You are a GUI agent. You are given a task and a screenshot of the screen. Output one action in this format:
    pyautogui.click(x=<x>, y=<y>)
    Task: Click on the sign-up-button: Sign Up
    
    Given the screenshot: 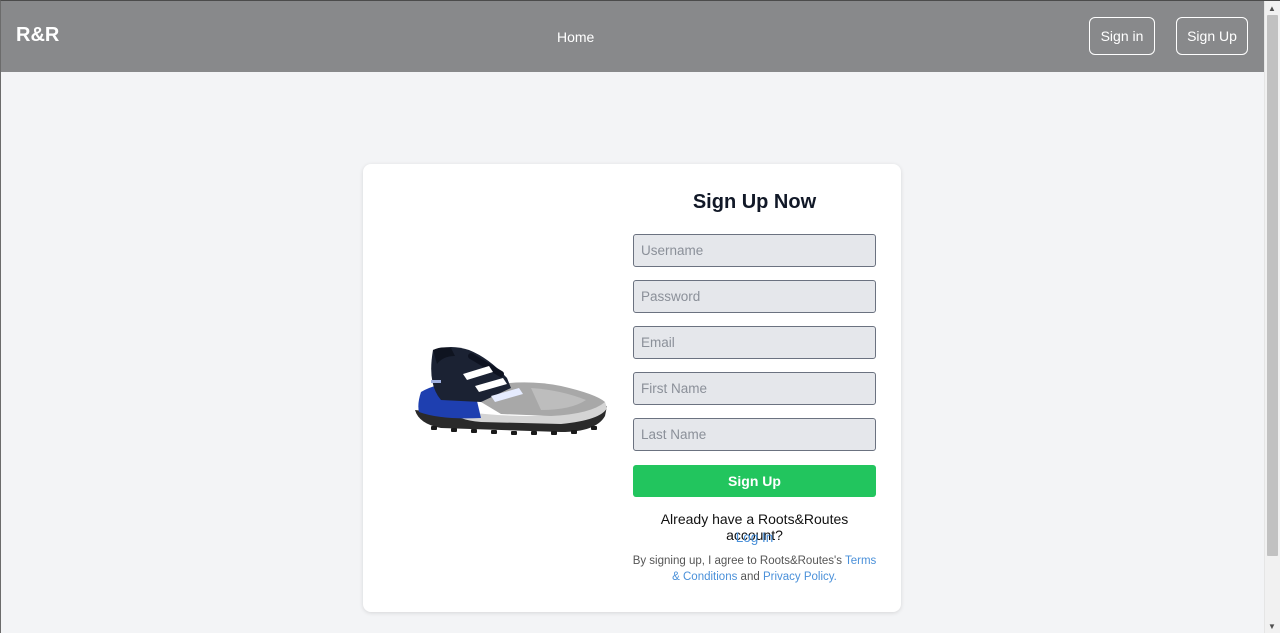 What is the action you would take?
    pyautogui.click(x=1212, y=36)
    